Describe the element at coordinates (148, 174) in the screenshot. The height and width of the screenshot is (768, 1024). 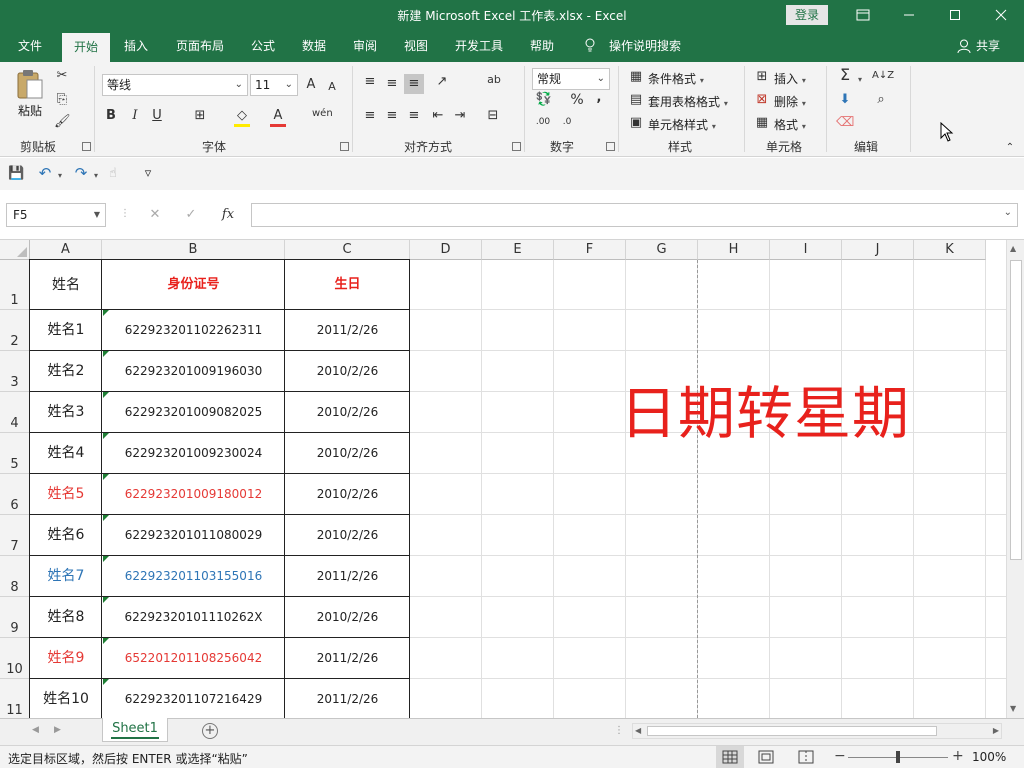
I see `customize-qat-icon: ▿` at that location.